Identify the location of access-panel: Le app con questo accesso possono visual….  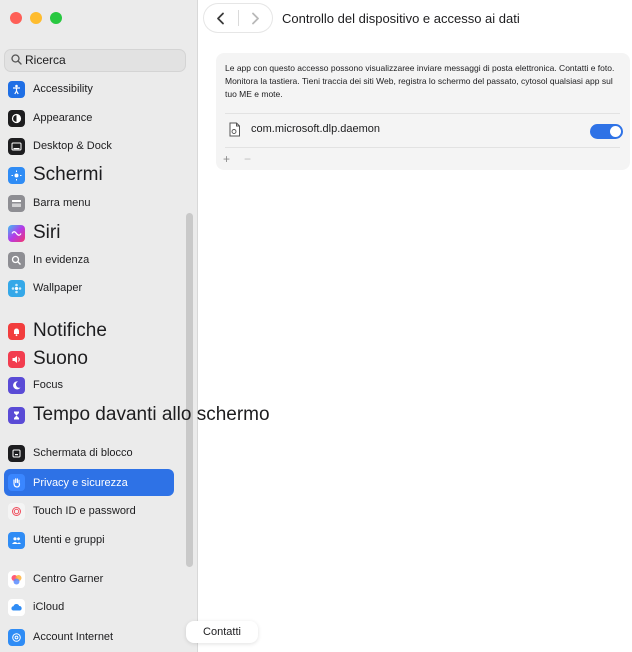
(423, 111).